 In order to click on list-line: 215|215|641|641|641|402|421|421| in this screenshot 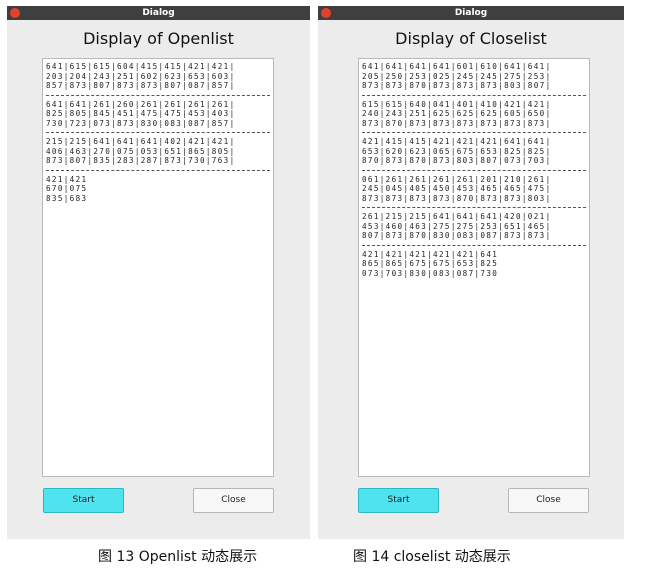, I will do `click(141, 141)`.